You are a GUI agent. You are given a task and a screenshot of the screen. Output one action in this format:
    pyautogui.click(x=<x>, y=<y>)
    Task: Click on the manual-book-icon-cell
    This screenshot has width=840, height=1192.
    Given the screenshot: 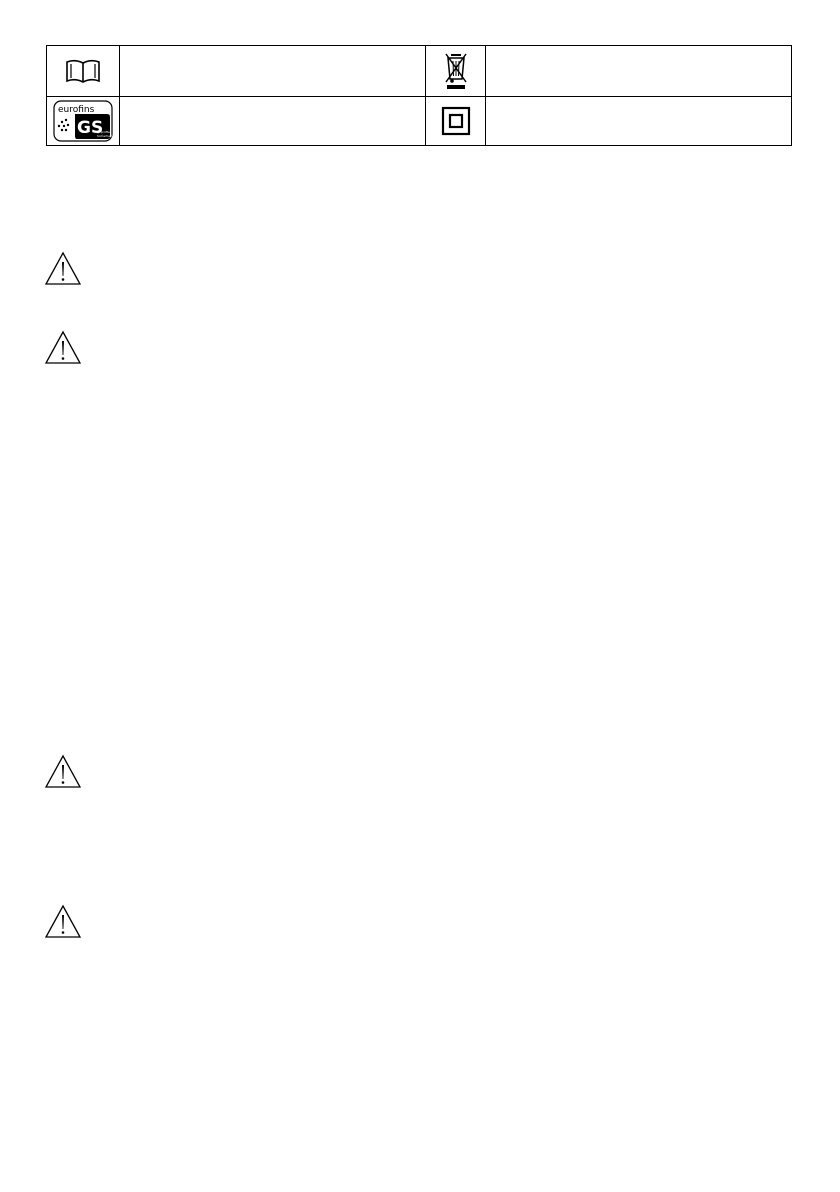 What is the action you would take?
    pyautogui.click(x=83, y=71)
    